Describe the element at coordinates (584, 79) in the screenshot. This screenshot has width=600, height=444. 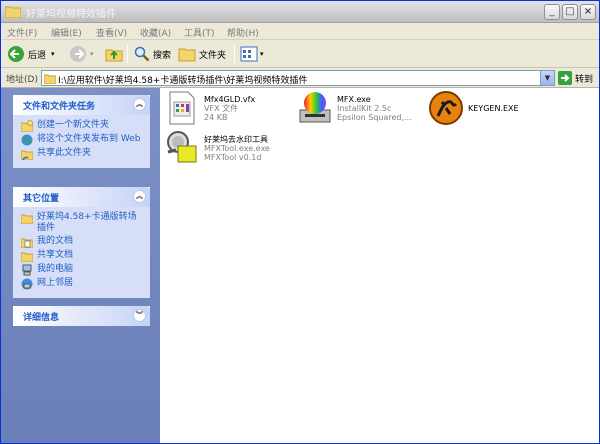
I see `go-label: 转到` at that location.